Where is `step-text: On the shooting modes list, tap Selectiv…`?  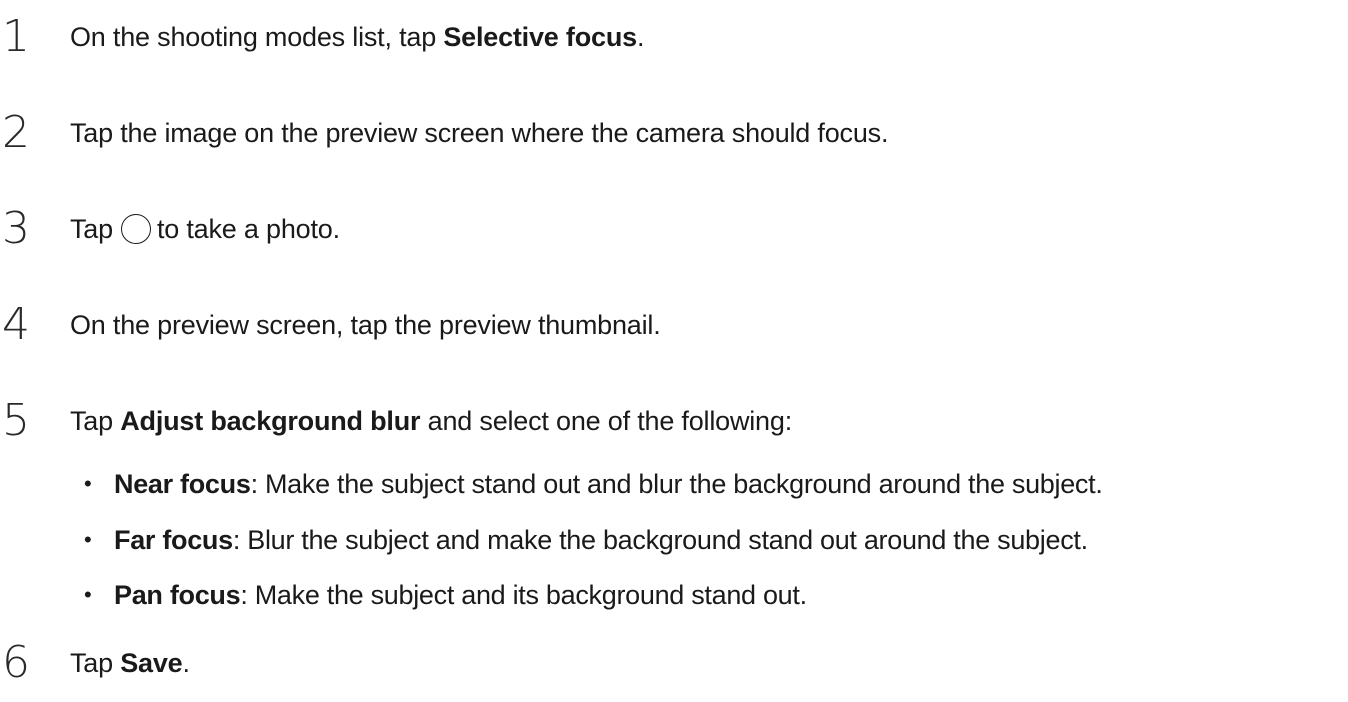
step-text: On the shooting modes list, tap Selectiv… is located at coordinates (357, 37).